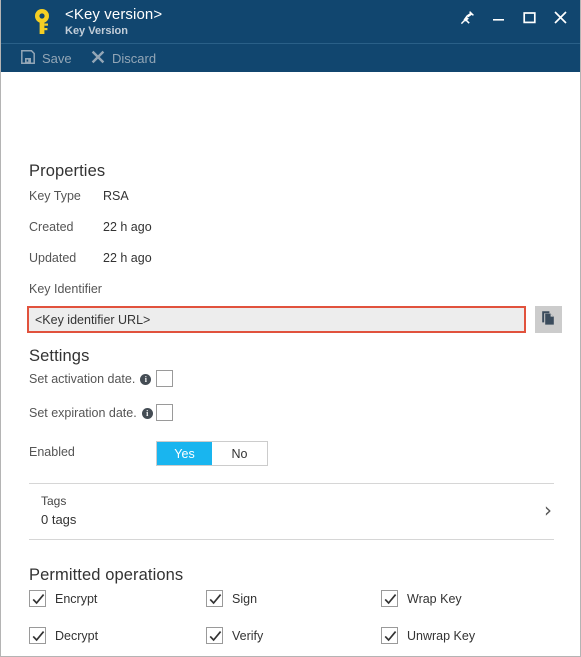 The width and height of the screenshot is (581, 657). Describe the element at coordinates (276, 319) in the screenshot. I see `key-identifier-input` at that location.